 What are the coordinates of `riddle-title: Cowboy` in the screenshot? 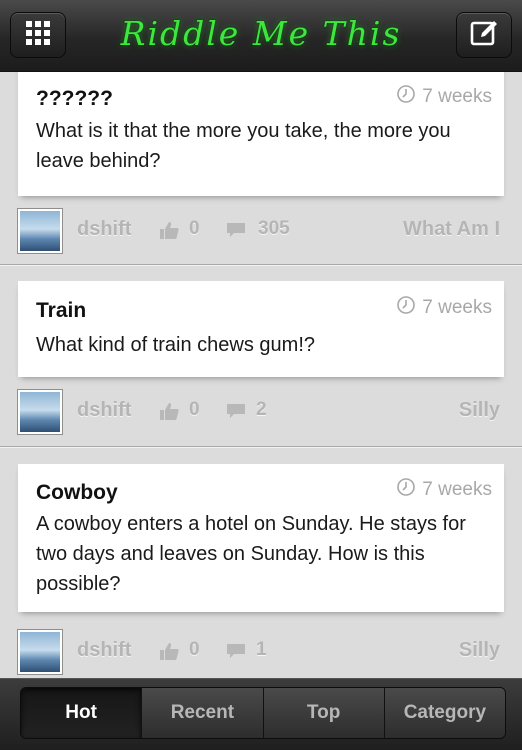 It's located at (77, 492).